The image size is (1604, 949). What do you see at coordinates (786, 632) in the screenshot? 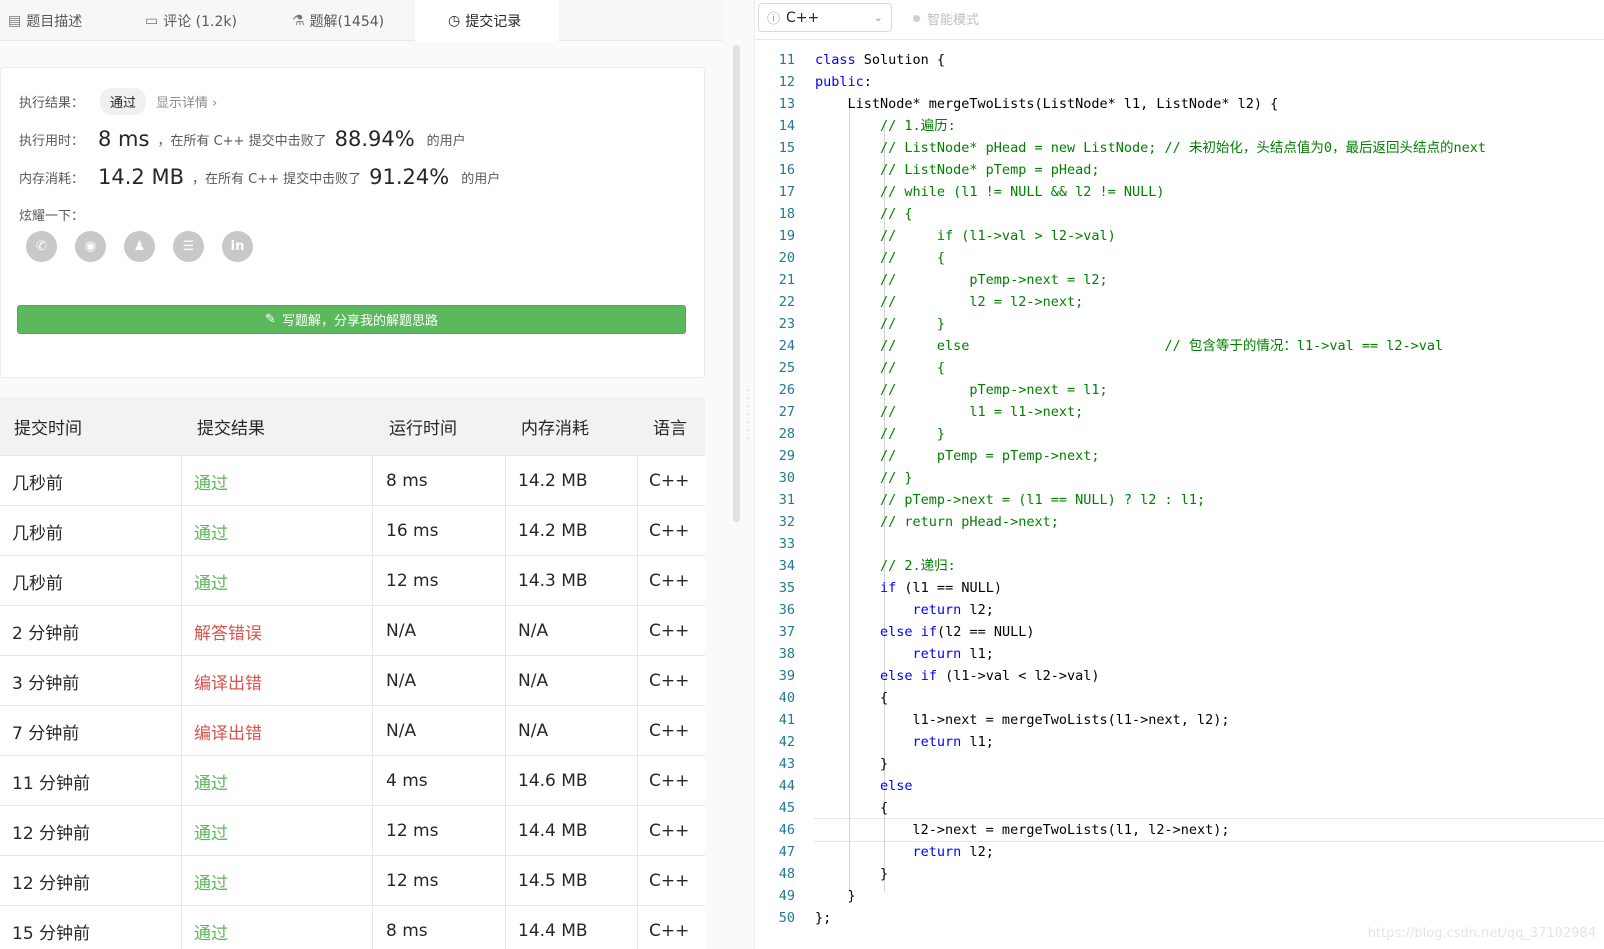
I see `line-number: 37` at bounding box center [786, 632].